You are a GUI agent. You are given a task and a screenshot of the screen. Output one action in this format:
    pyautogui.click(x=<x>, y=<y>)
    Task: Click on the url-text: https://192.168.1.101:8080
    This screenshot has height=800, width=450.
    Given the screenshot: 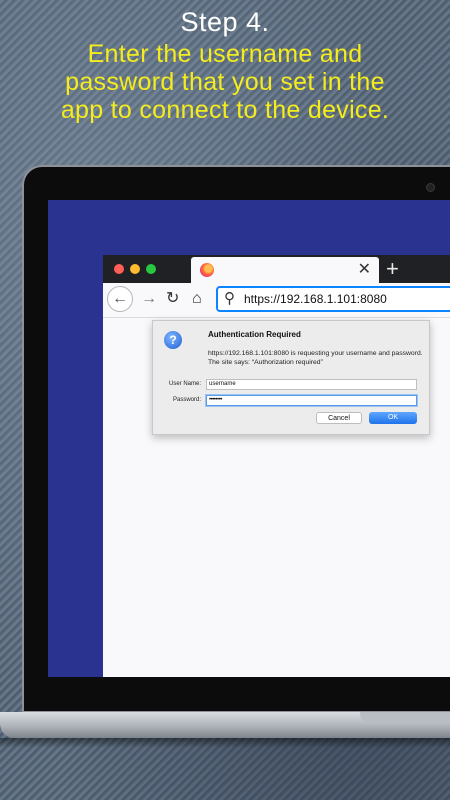 What is the action you would take?
    pyautogui.click(x=315, y=299)
    